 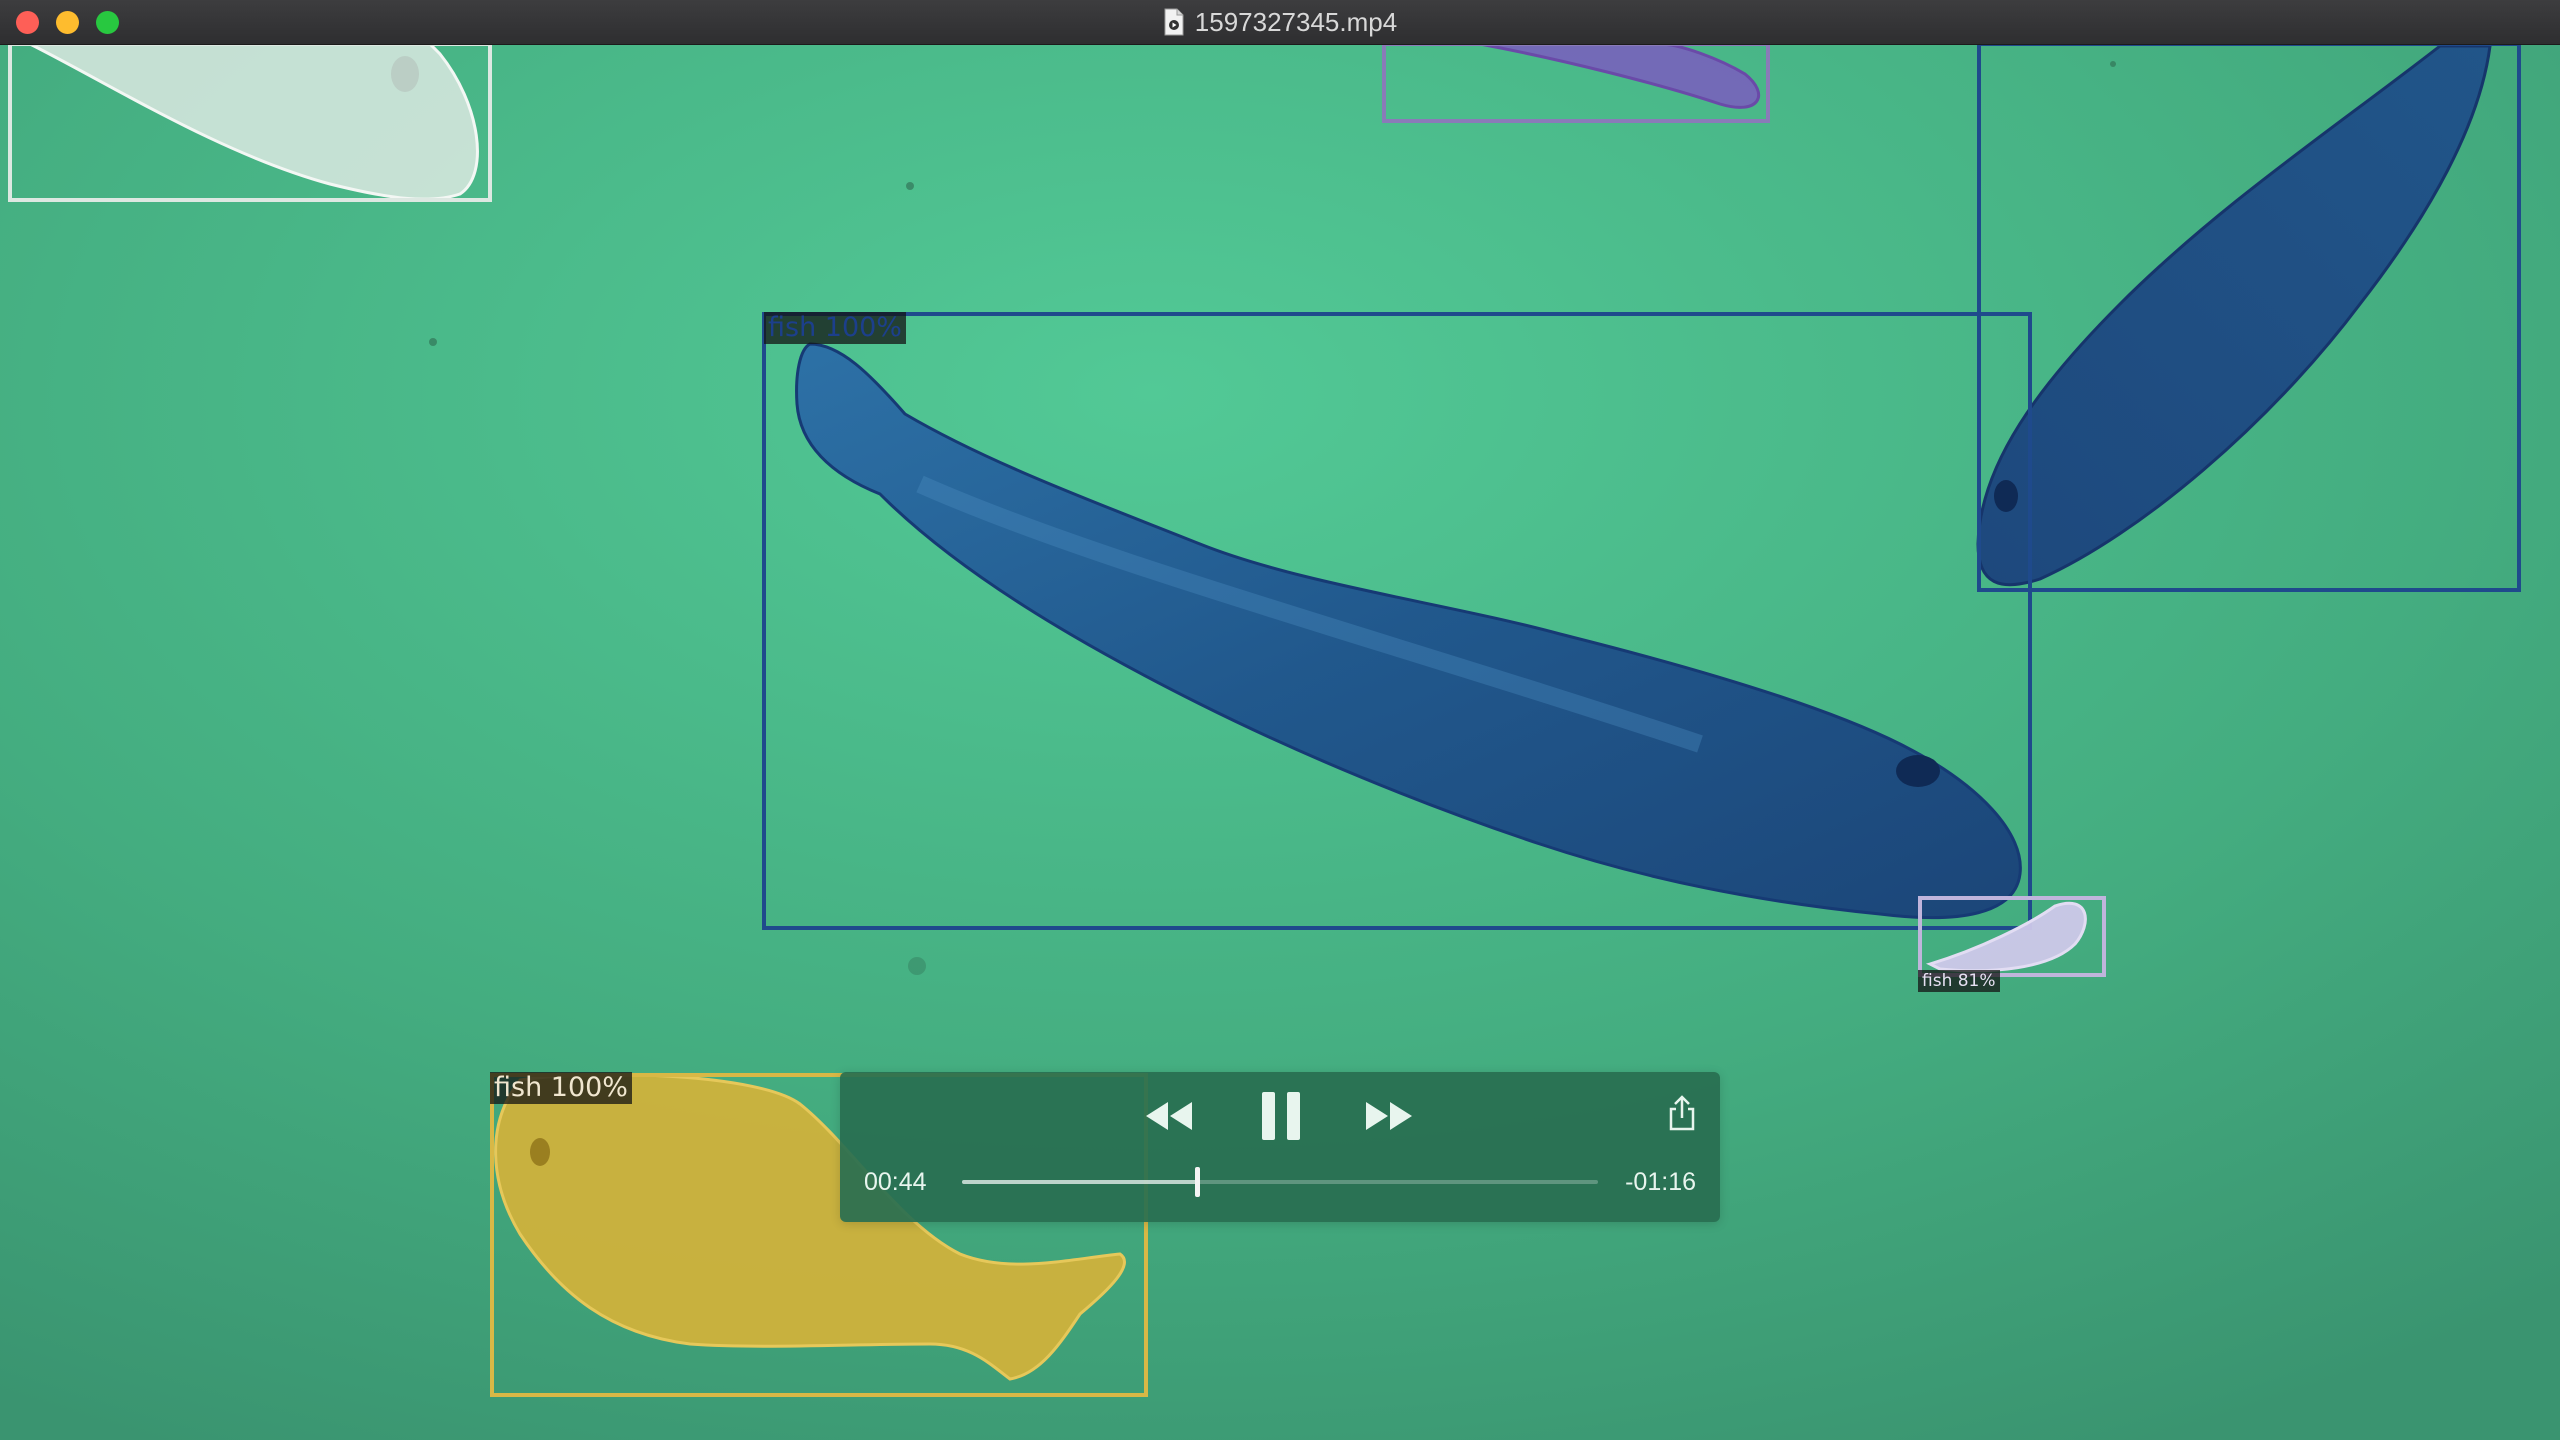 What do you see at coordinates (1282, 1116) in the screenshot?
I see `pause-icon` at bounding box center [1282, 1116].